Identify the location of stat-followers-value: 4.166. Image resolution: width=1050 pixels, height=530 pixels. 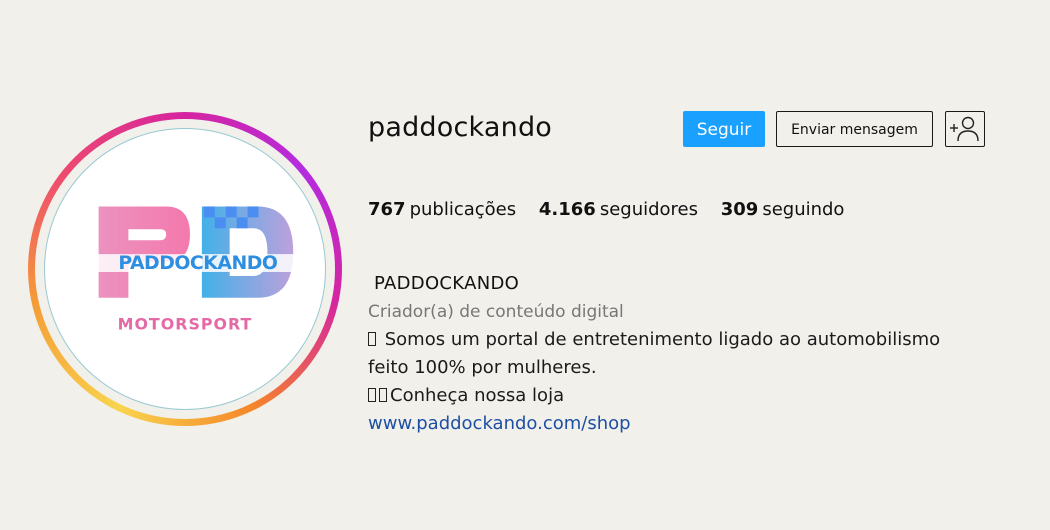
(567, 209).